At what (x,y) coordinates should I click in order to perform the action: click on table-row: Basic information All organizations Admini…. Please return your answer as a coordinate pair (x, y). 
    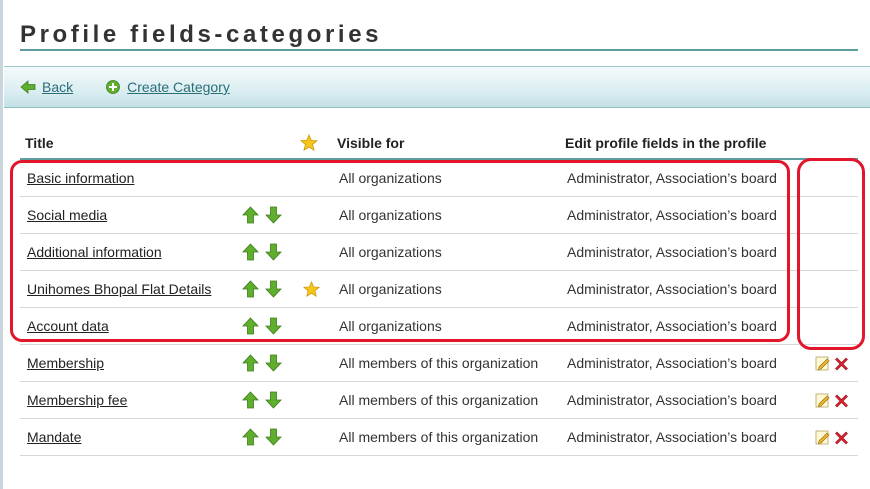
    Looking at the image, I should click on (439, 178).